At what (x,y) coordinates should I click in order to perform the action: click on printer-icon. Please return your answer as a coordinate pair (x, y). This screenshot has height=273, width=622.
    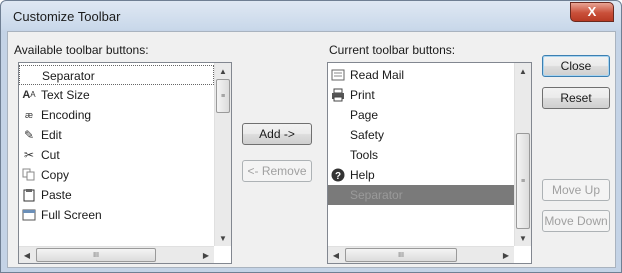
    Looking at the image, I should click on (338, 95).